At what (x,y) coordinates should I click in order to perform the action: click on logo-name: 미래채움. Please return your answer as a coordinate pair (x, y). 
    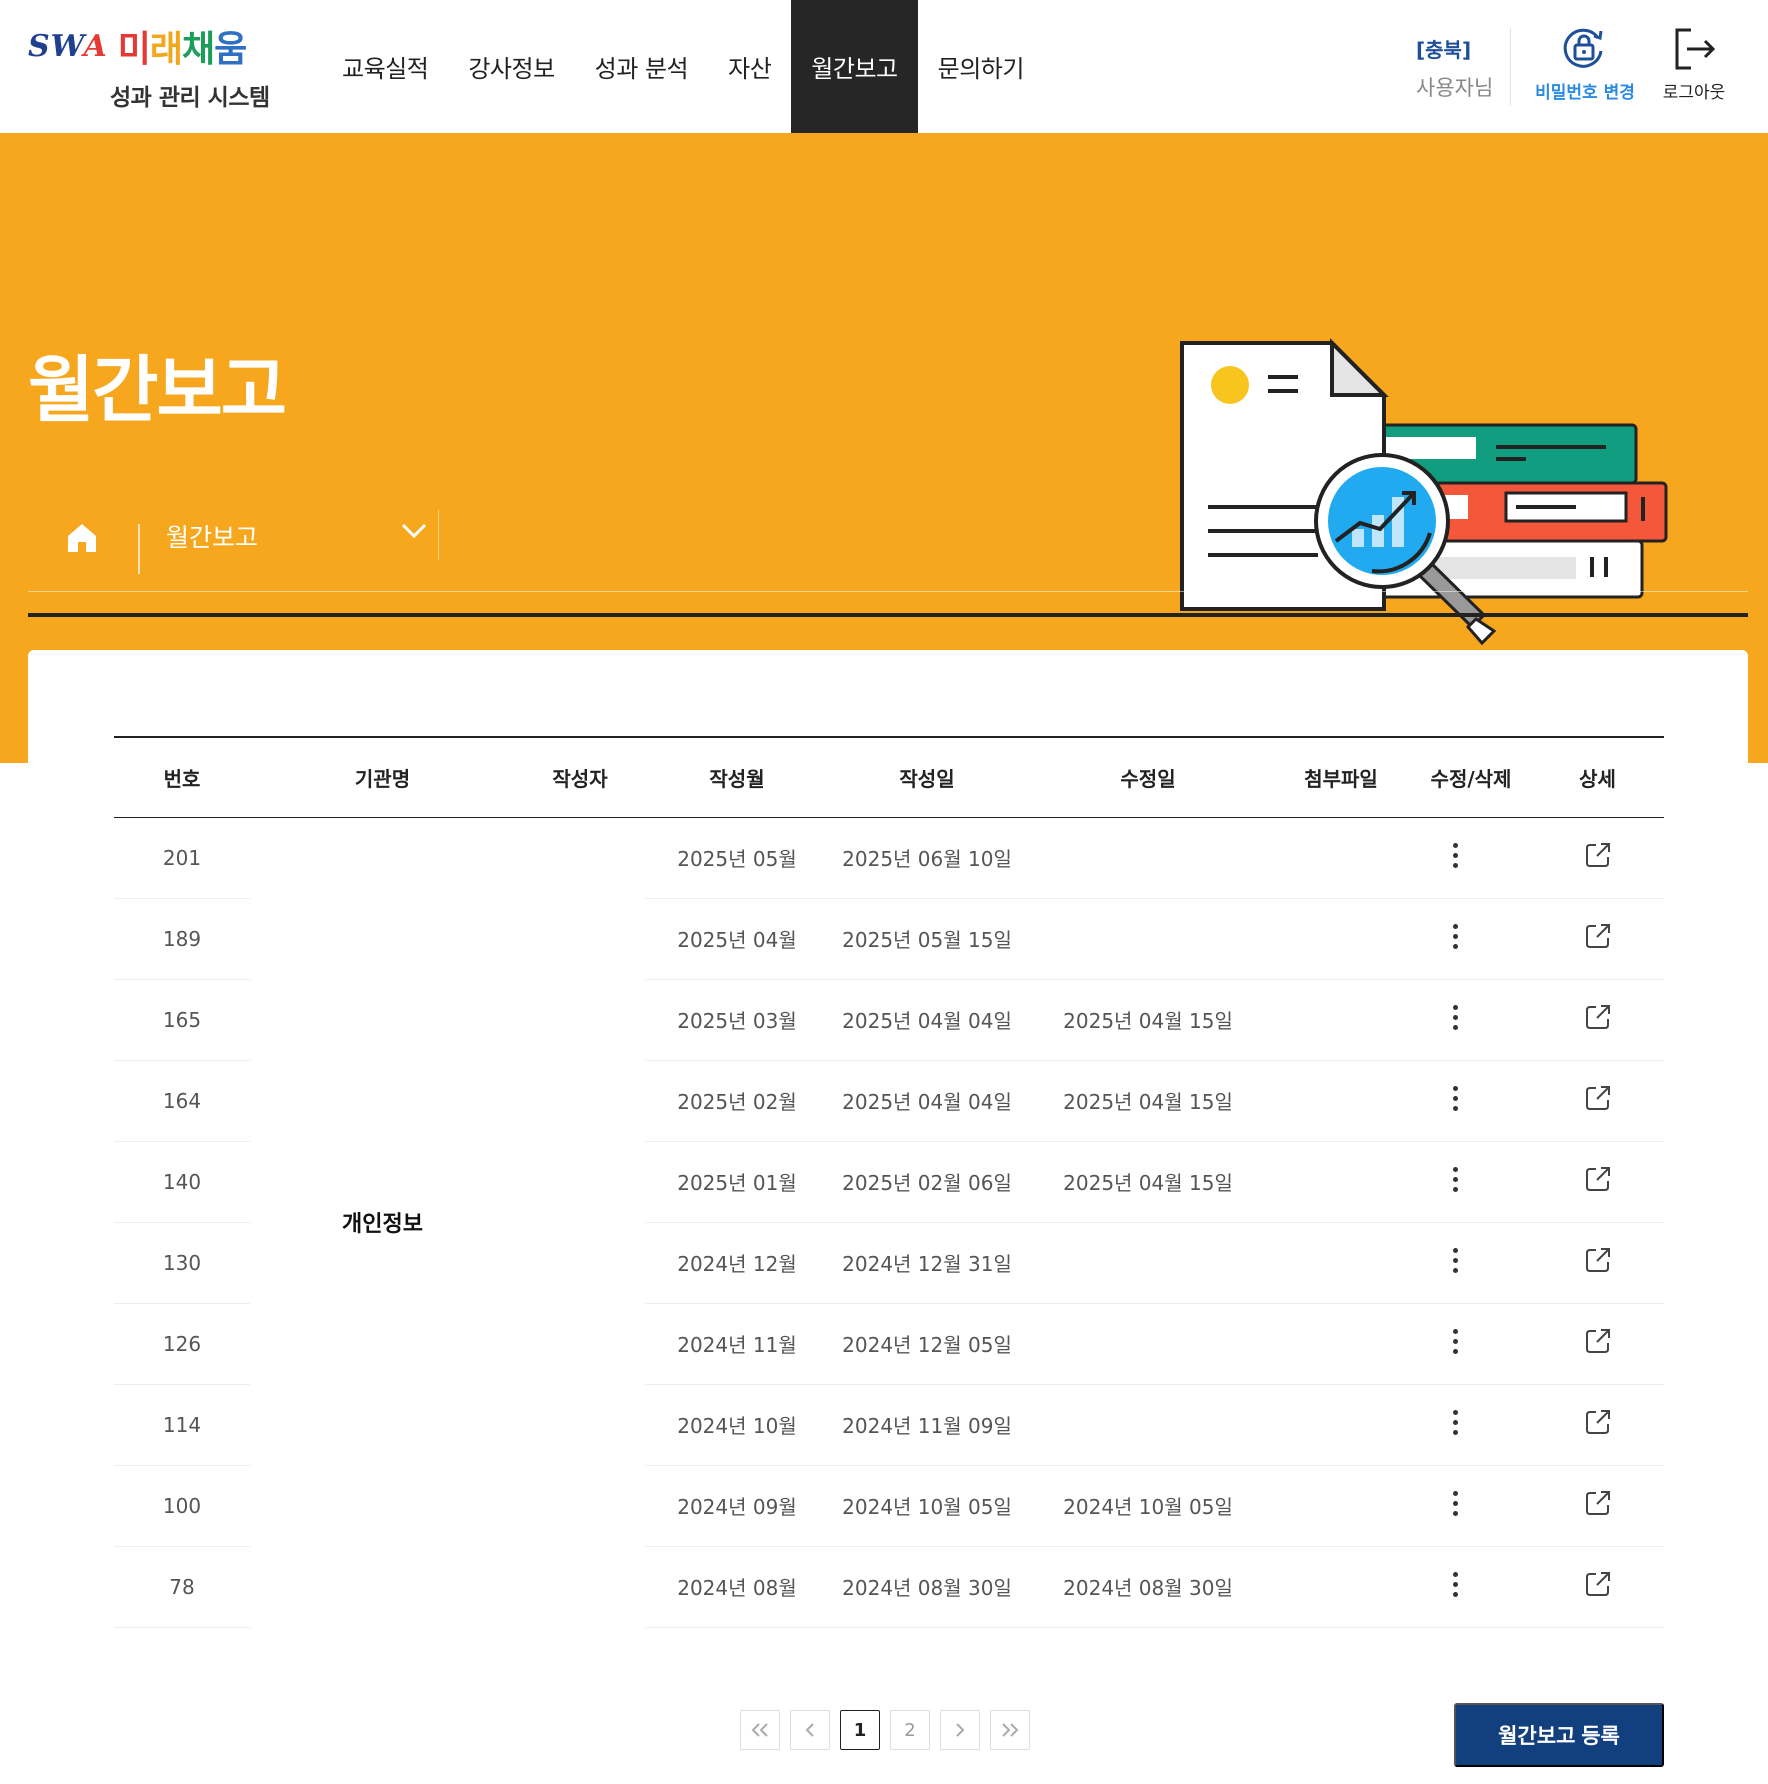
    Looking at the image, I should click on (182, 49).